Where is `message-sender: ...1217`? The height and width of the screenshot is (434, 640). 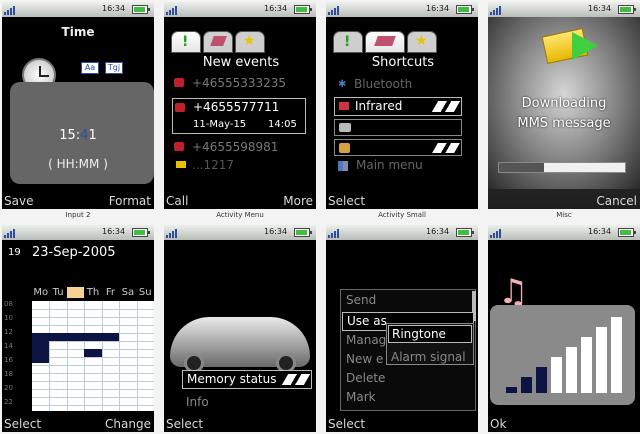 message-sender: ...1217 is located at coordinates (213, 165).